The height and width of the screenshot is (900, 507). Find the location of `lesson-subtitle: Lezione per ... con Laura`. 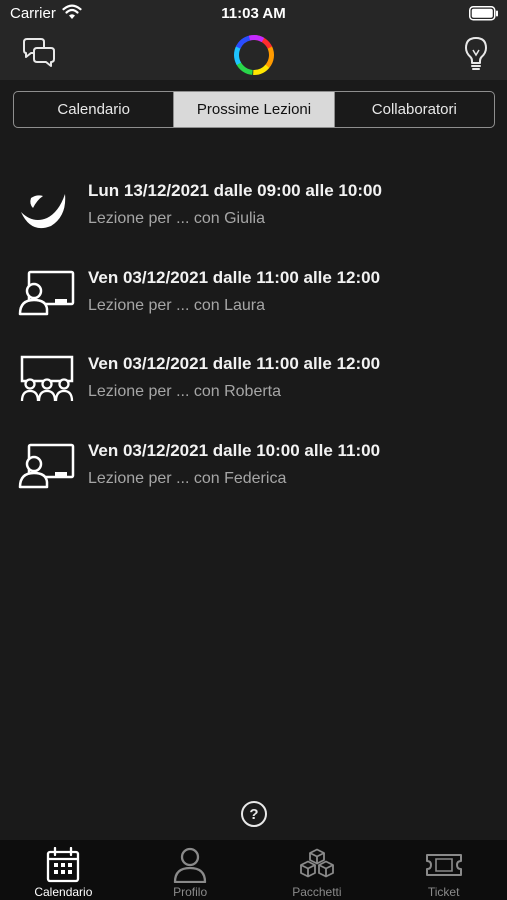

lesson-subtitle: Lezione per ... con Laura is located at coordinates (177, 305).